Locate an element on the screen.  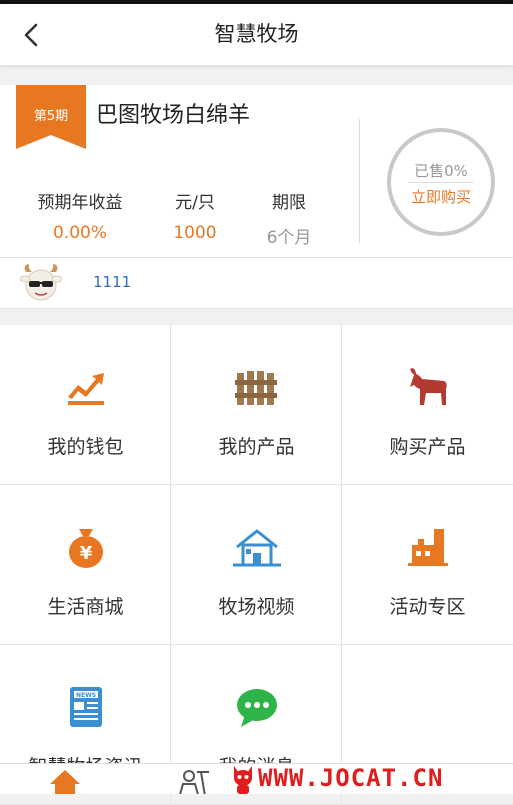
header-bar: 智慧牧场 is located at coordinates (256, 35).